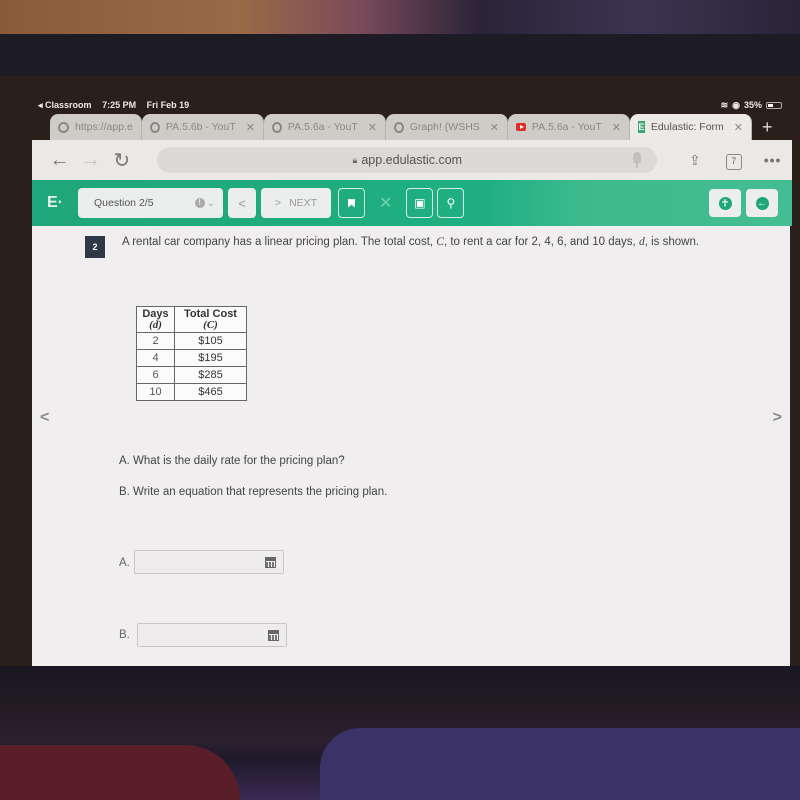 The height and width of the screenshot is (800, 800). Describe the element at coordinates (155, 375) in the screenshot. I see `days-cell: 6` at that location.